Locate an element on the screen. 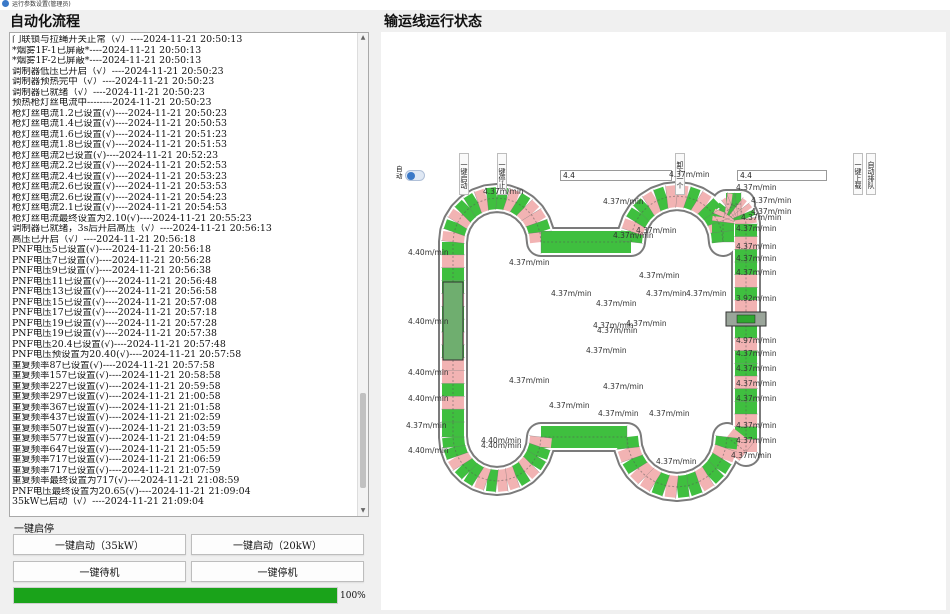 The width and height of the screenshot is (950, 614). scroll-down-icon: ▼ is located at coordinates (363, 511).